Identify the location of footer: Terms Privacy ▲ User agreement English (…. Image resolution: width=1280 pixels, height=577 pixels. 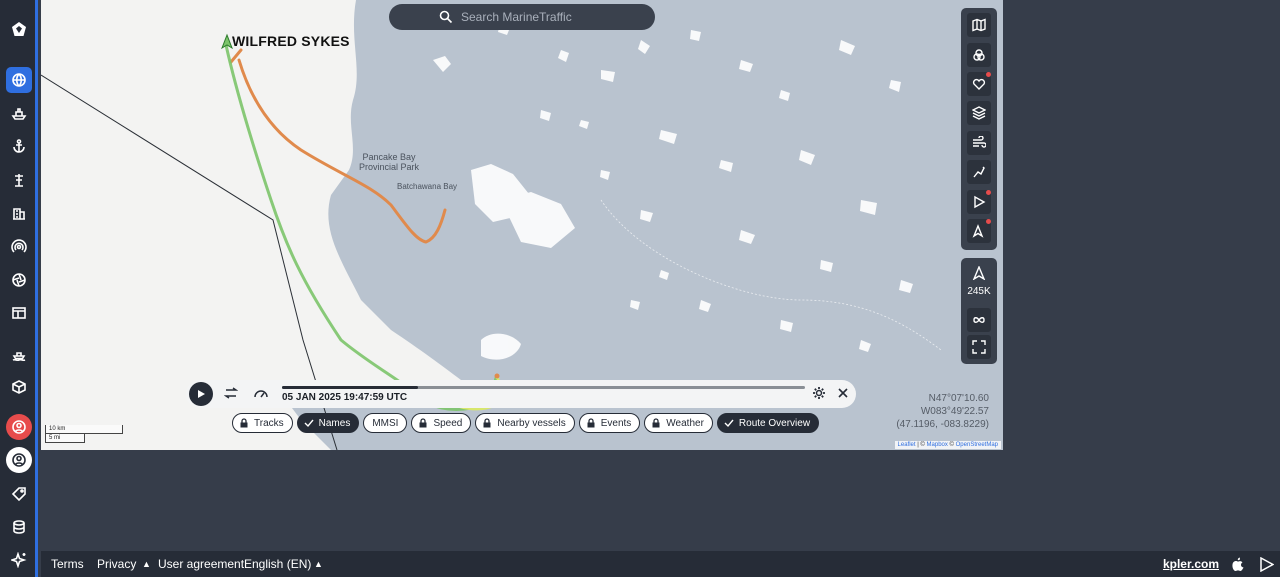
(660, 564).